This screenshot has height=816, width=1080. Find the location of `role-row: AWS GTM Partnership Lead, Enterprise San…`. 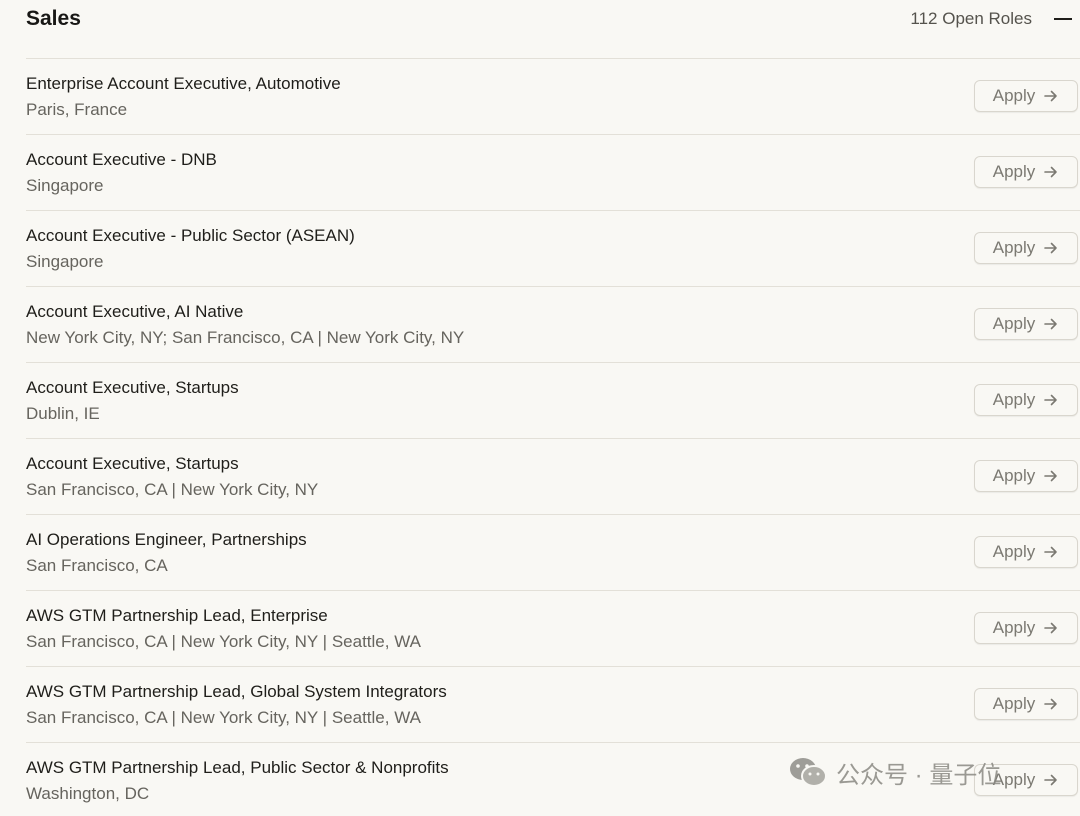

role-row: AWS GTM Partnership Lead, Enterprise San… is located at coordinates (553, 628).